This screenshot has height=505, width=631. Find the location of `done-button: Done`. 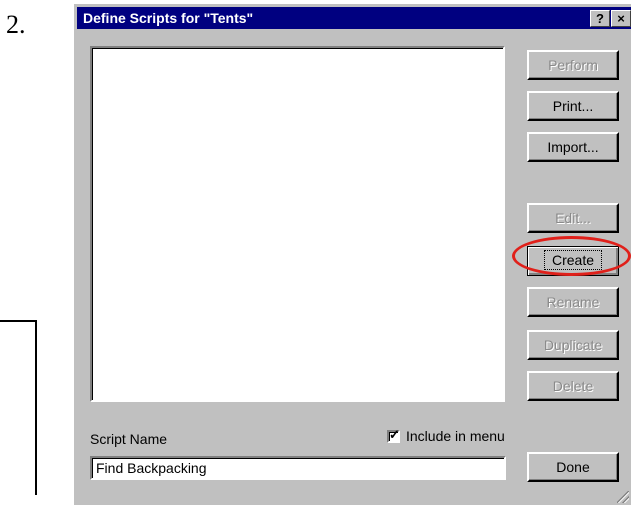

done-button: Done is located at coordinates (573, 467).